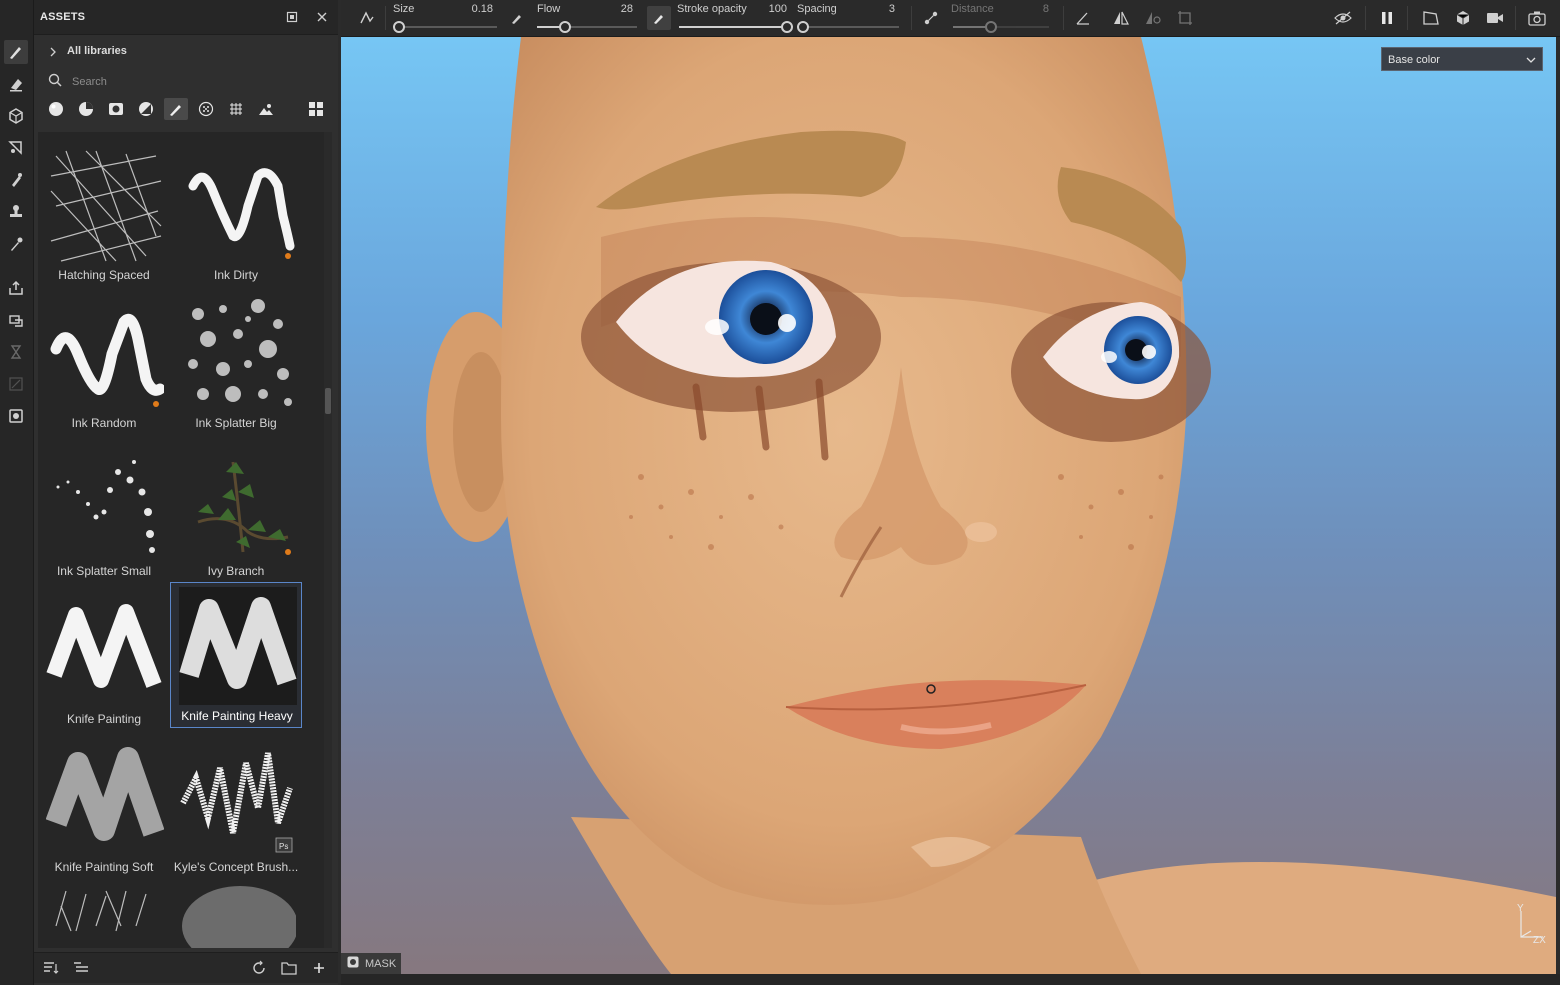 This screenshot has width=1560, height=985. I want to click on sort-icon, so click(51, 968).